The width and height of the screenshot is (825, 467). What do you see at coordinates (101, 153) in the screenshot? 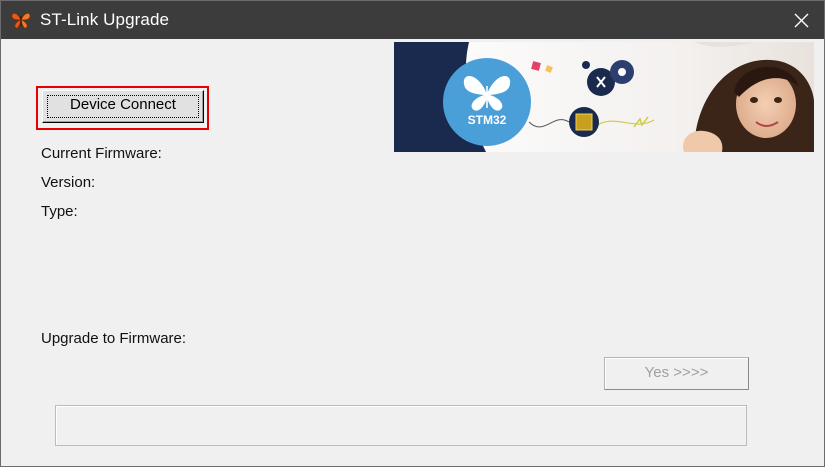
I see `current-firmware-label: Current Firmware:` at bounding box center [101, 153].